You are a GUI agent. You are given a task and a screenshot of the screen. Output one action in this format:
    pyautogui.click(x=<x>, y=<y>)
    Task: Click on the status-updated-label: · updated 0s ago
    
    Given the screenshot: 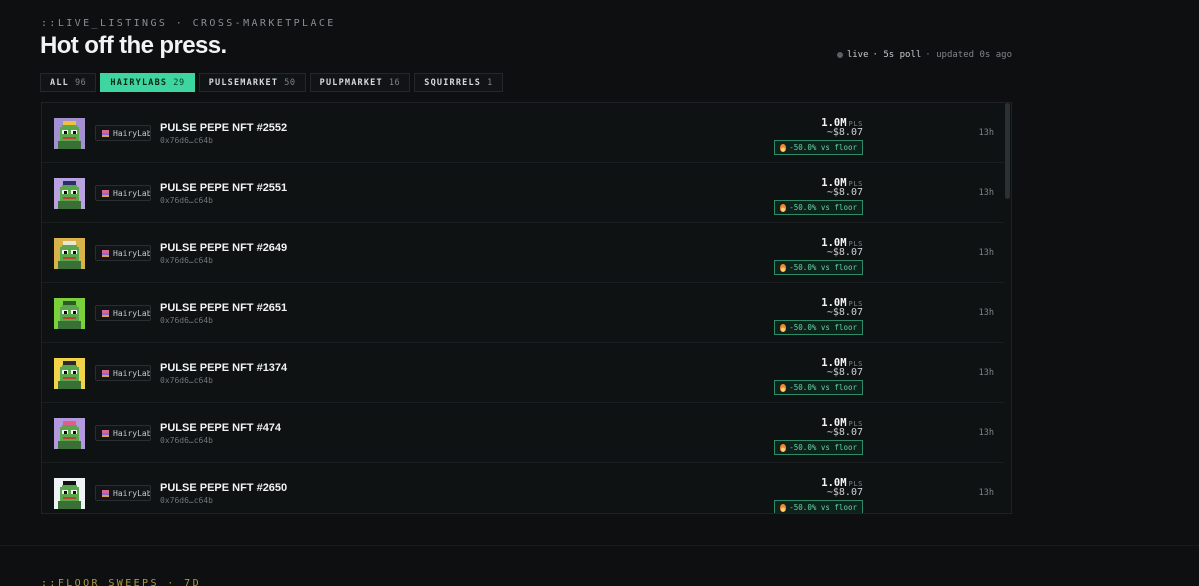 What is the action you would take?
    pyautogui.click(x=968, y=55)
    